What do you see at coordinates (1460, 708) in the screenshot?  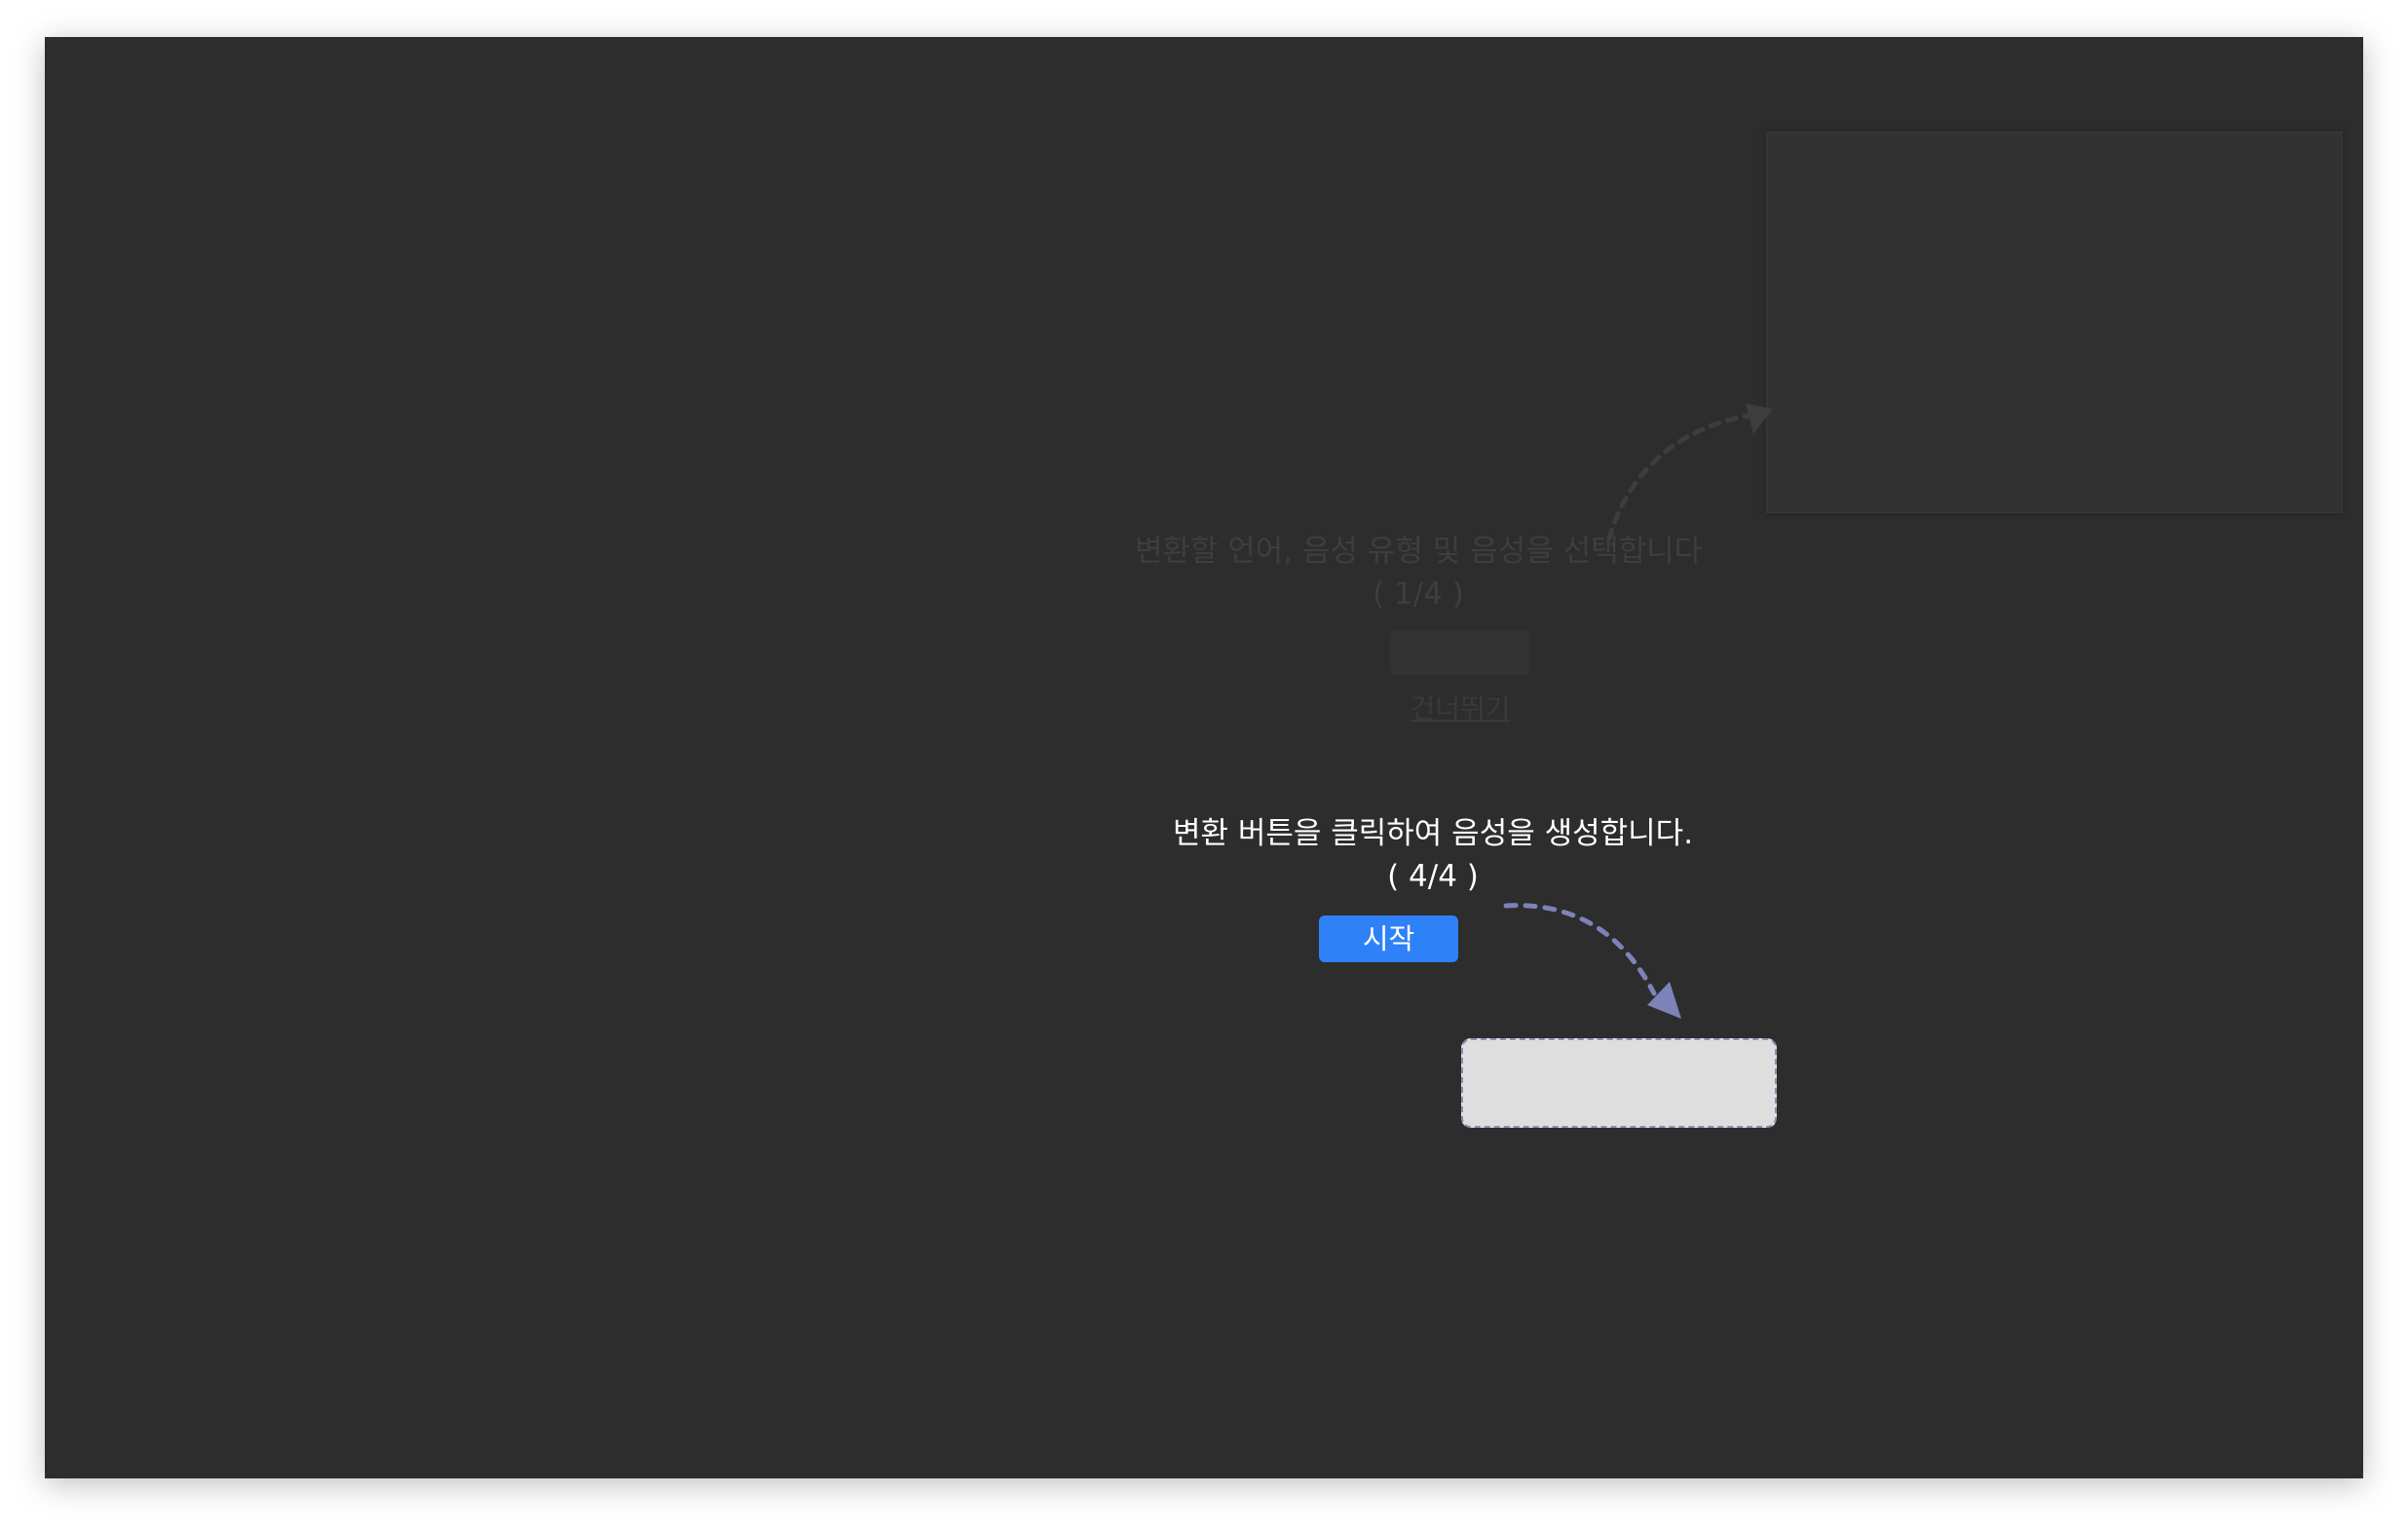 I see `previous-skip-link: 건너뛰기` at bounding box center [1460, 708].